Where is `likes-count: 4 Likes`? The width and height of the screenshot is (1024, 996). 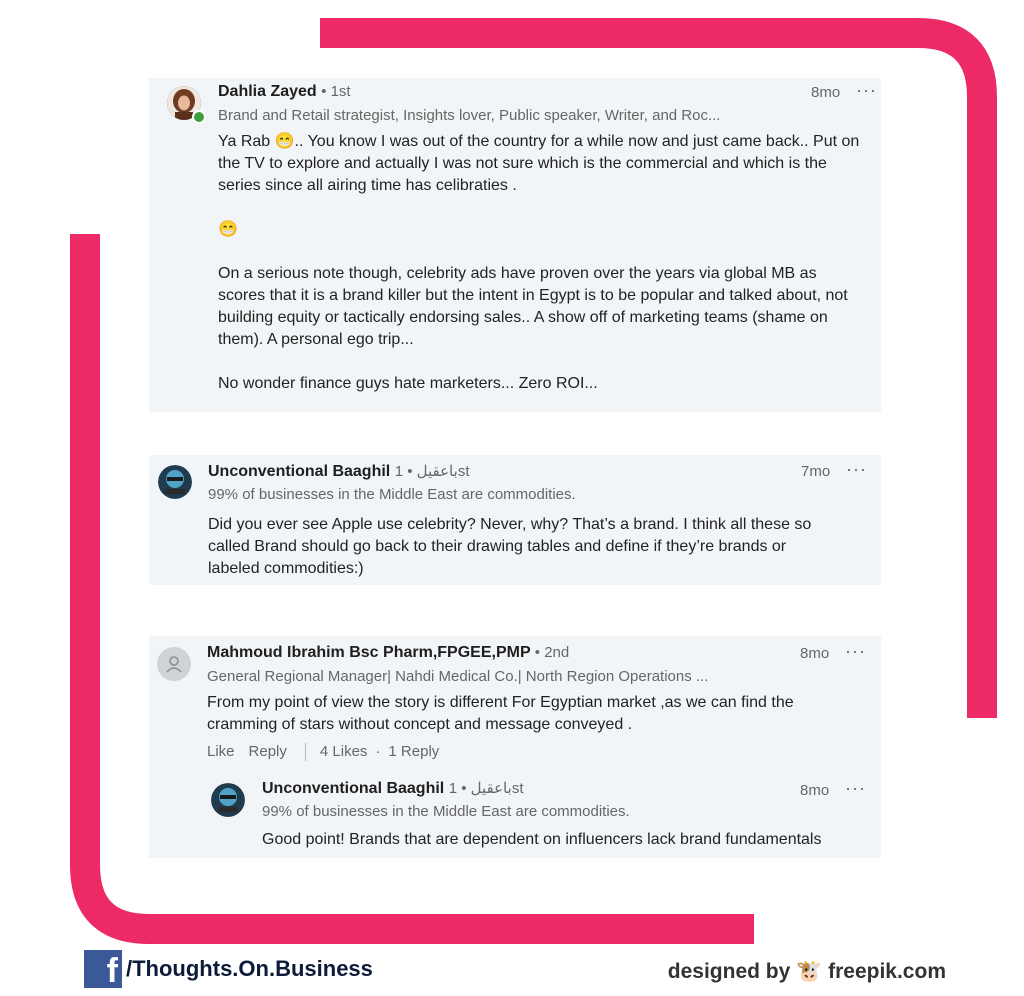 likes-count: 4 Likes is located at coordinates (344, 751).